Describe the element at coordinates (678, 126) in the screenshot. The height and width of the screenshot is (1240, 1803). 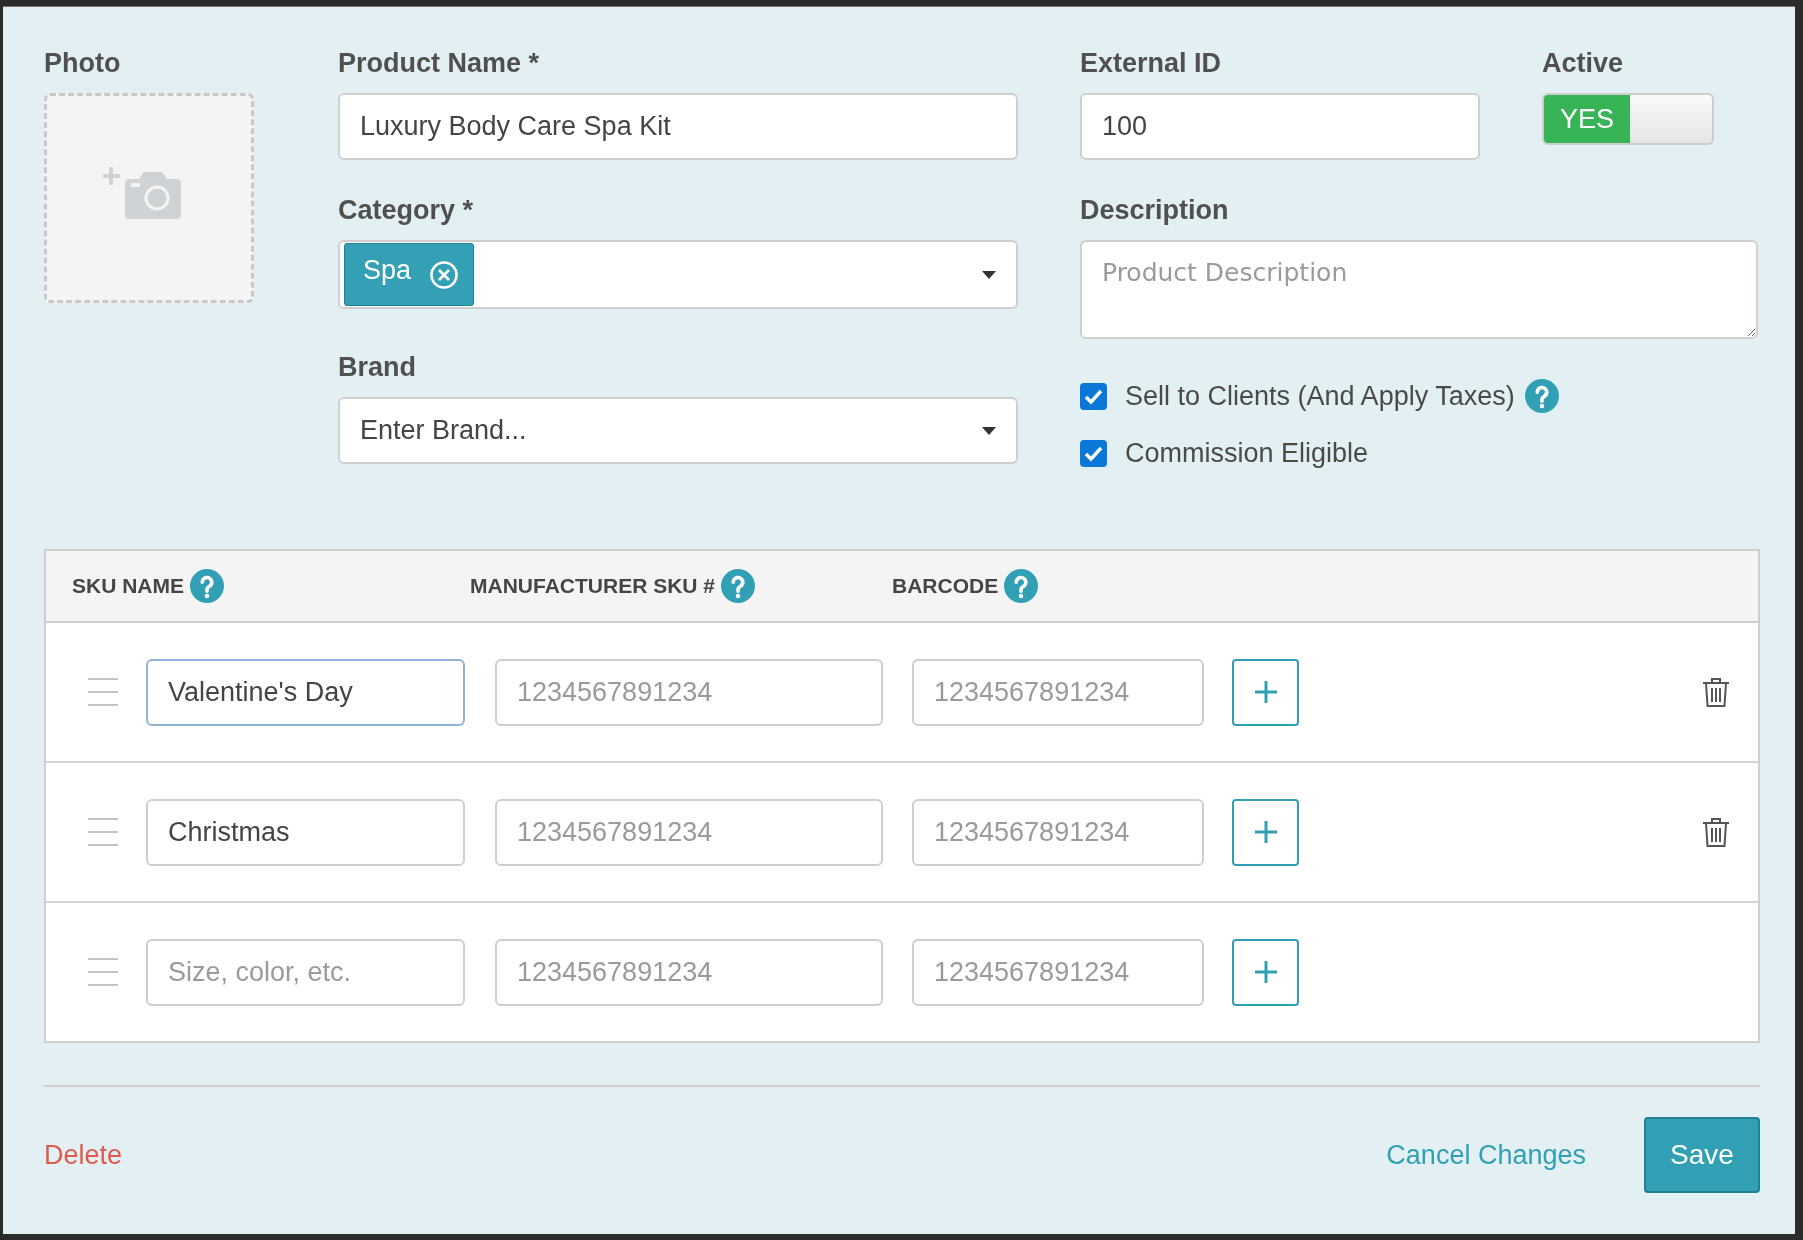
I see `product-name-field: Luxury Body Care Spa Kit` at that location.